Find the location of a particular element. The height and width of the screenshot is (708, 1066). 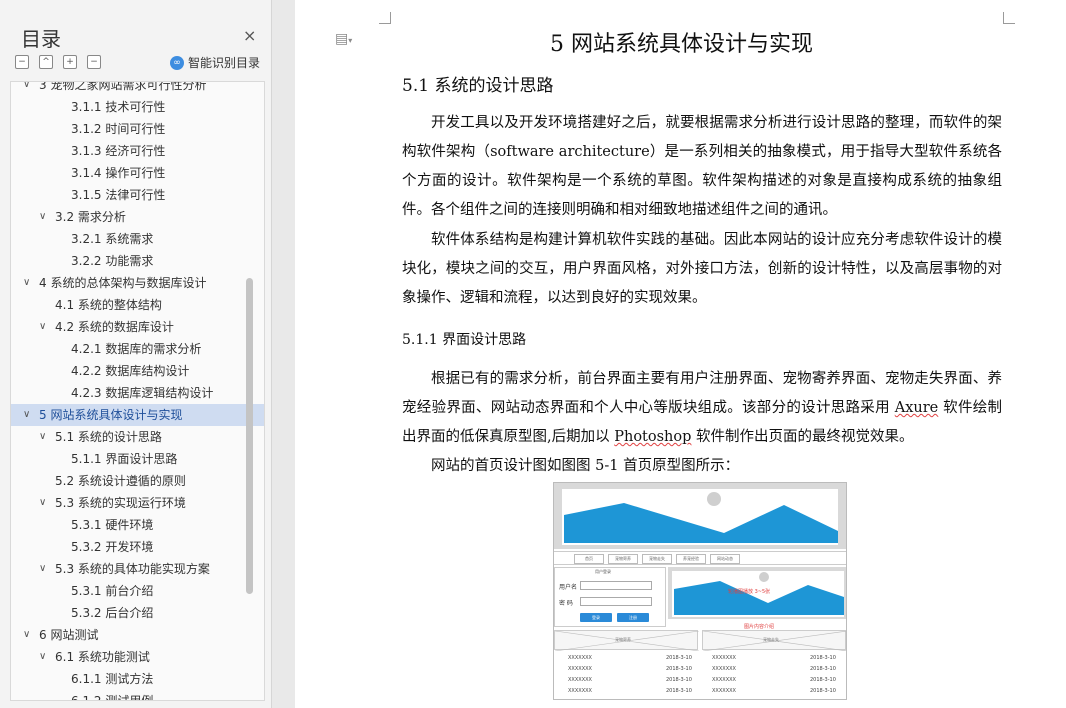

toc-item-label: 5.3.1 硬件环境 is located at coordinates (112, 525).